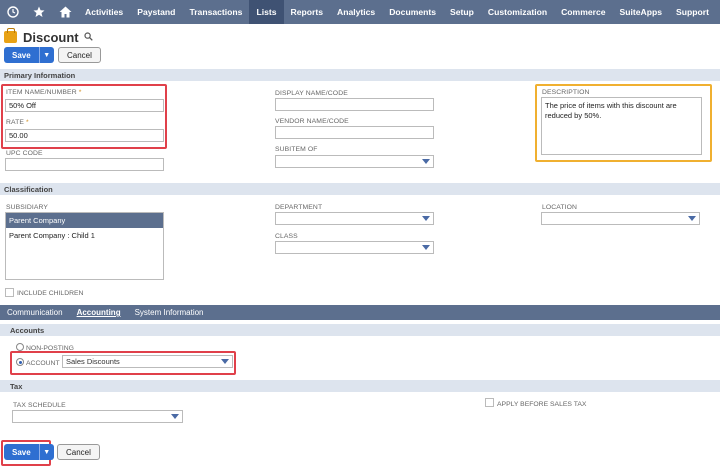  I want to click on account-select: Sales Discounts, so click(147, 361).